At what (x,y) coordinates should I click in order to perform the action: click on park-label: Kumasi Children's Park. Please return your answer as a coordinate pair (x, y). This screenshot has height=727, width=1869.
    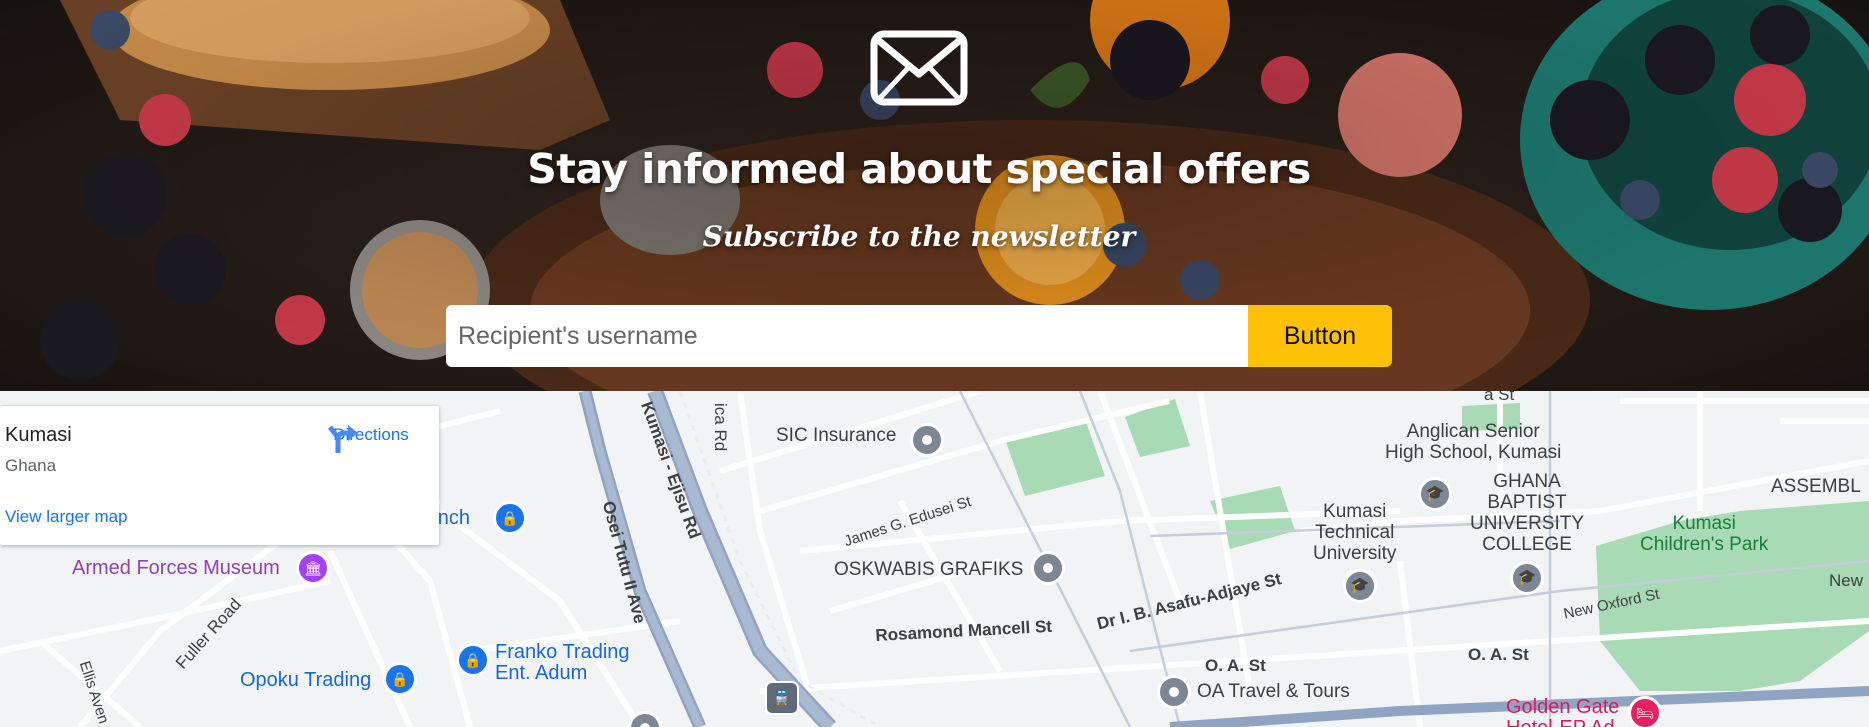
    Looking at the image, I should click on (1704, 534).